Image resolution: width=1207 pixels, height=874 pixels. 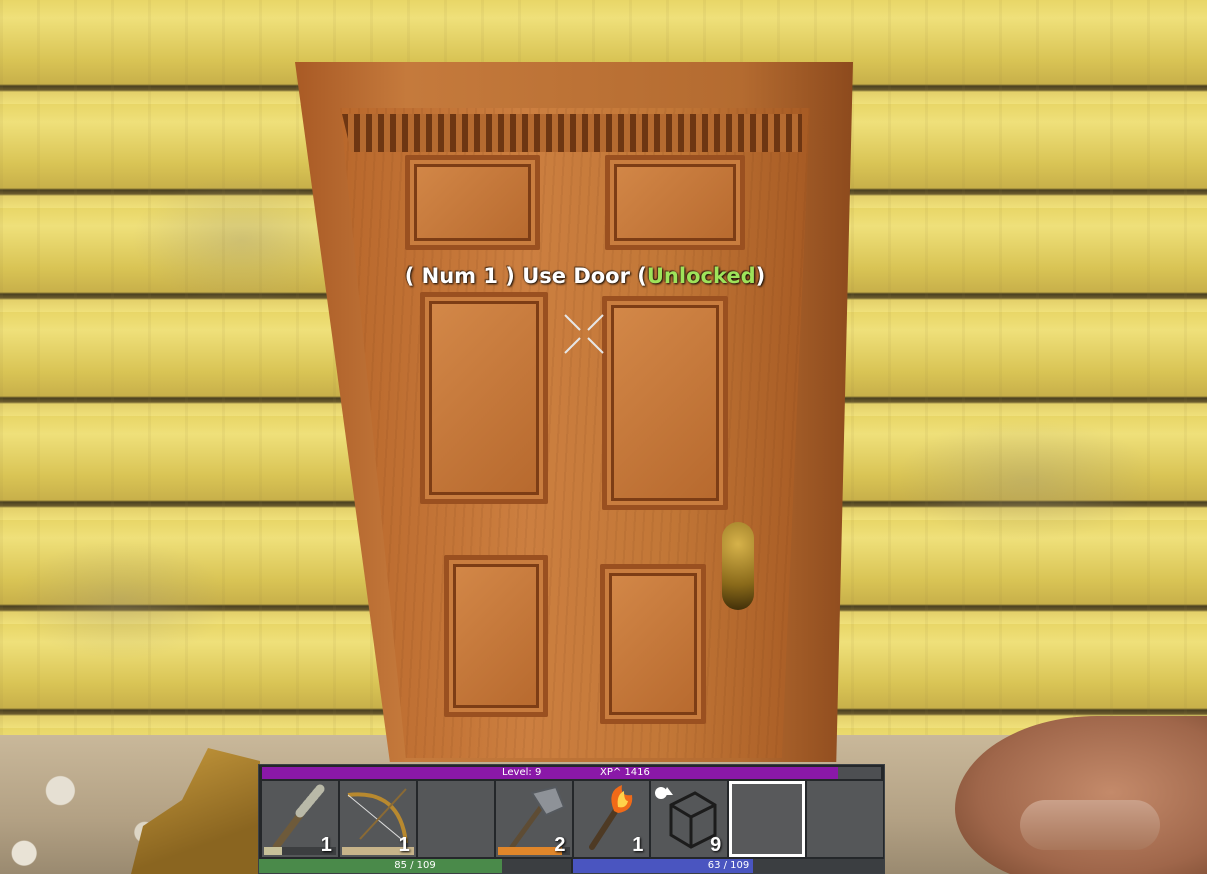 I want to click on door-panel-bottom-right, so click(x=653, y=644).